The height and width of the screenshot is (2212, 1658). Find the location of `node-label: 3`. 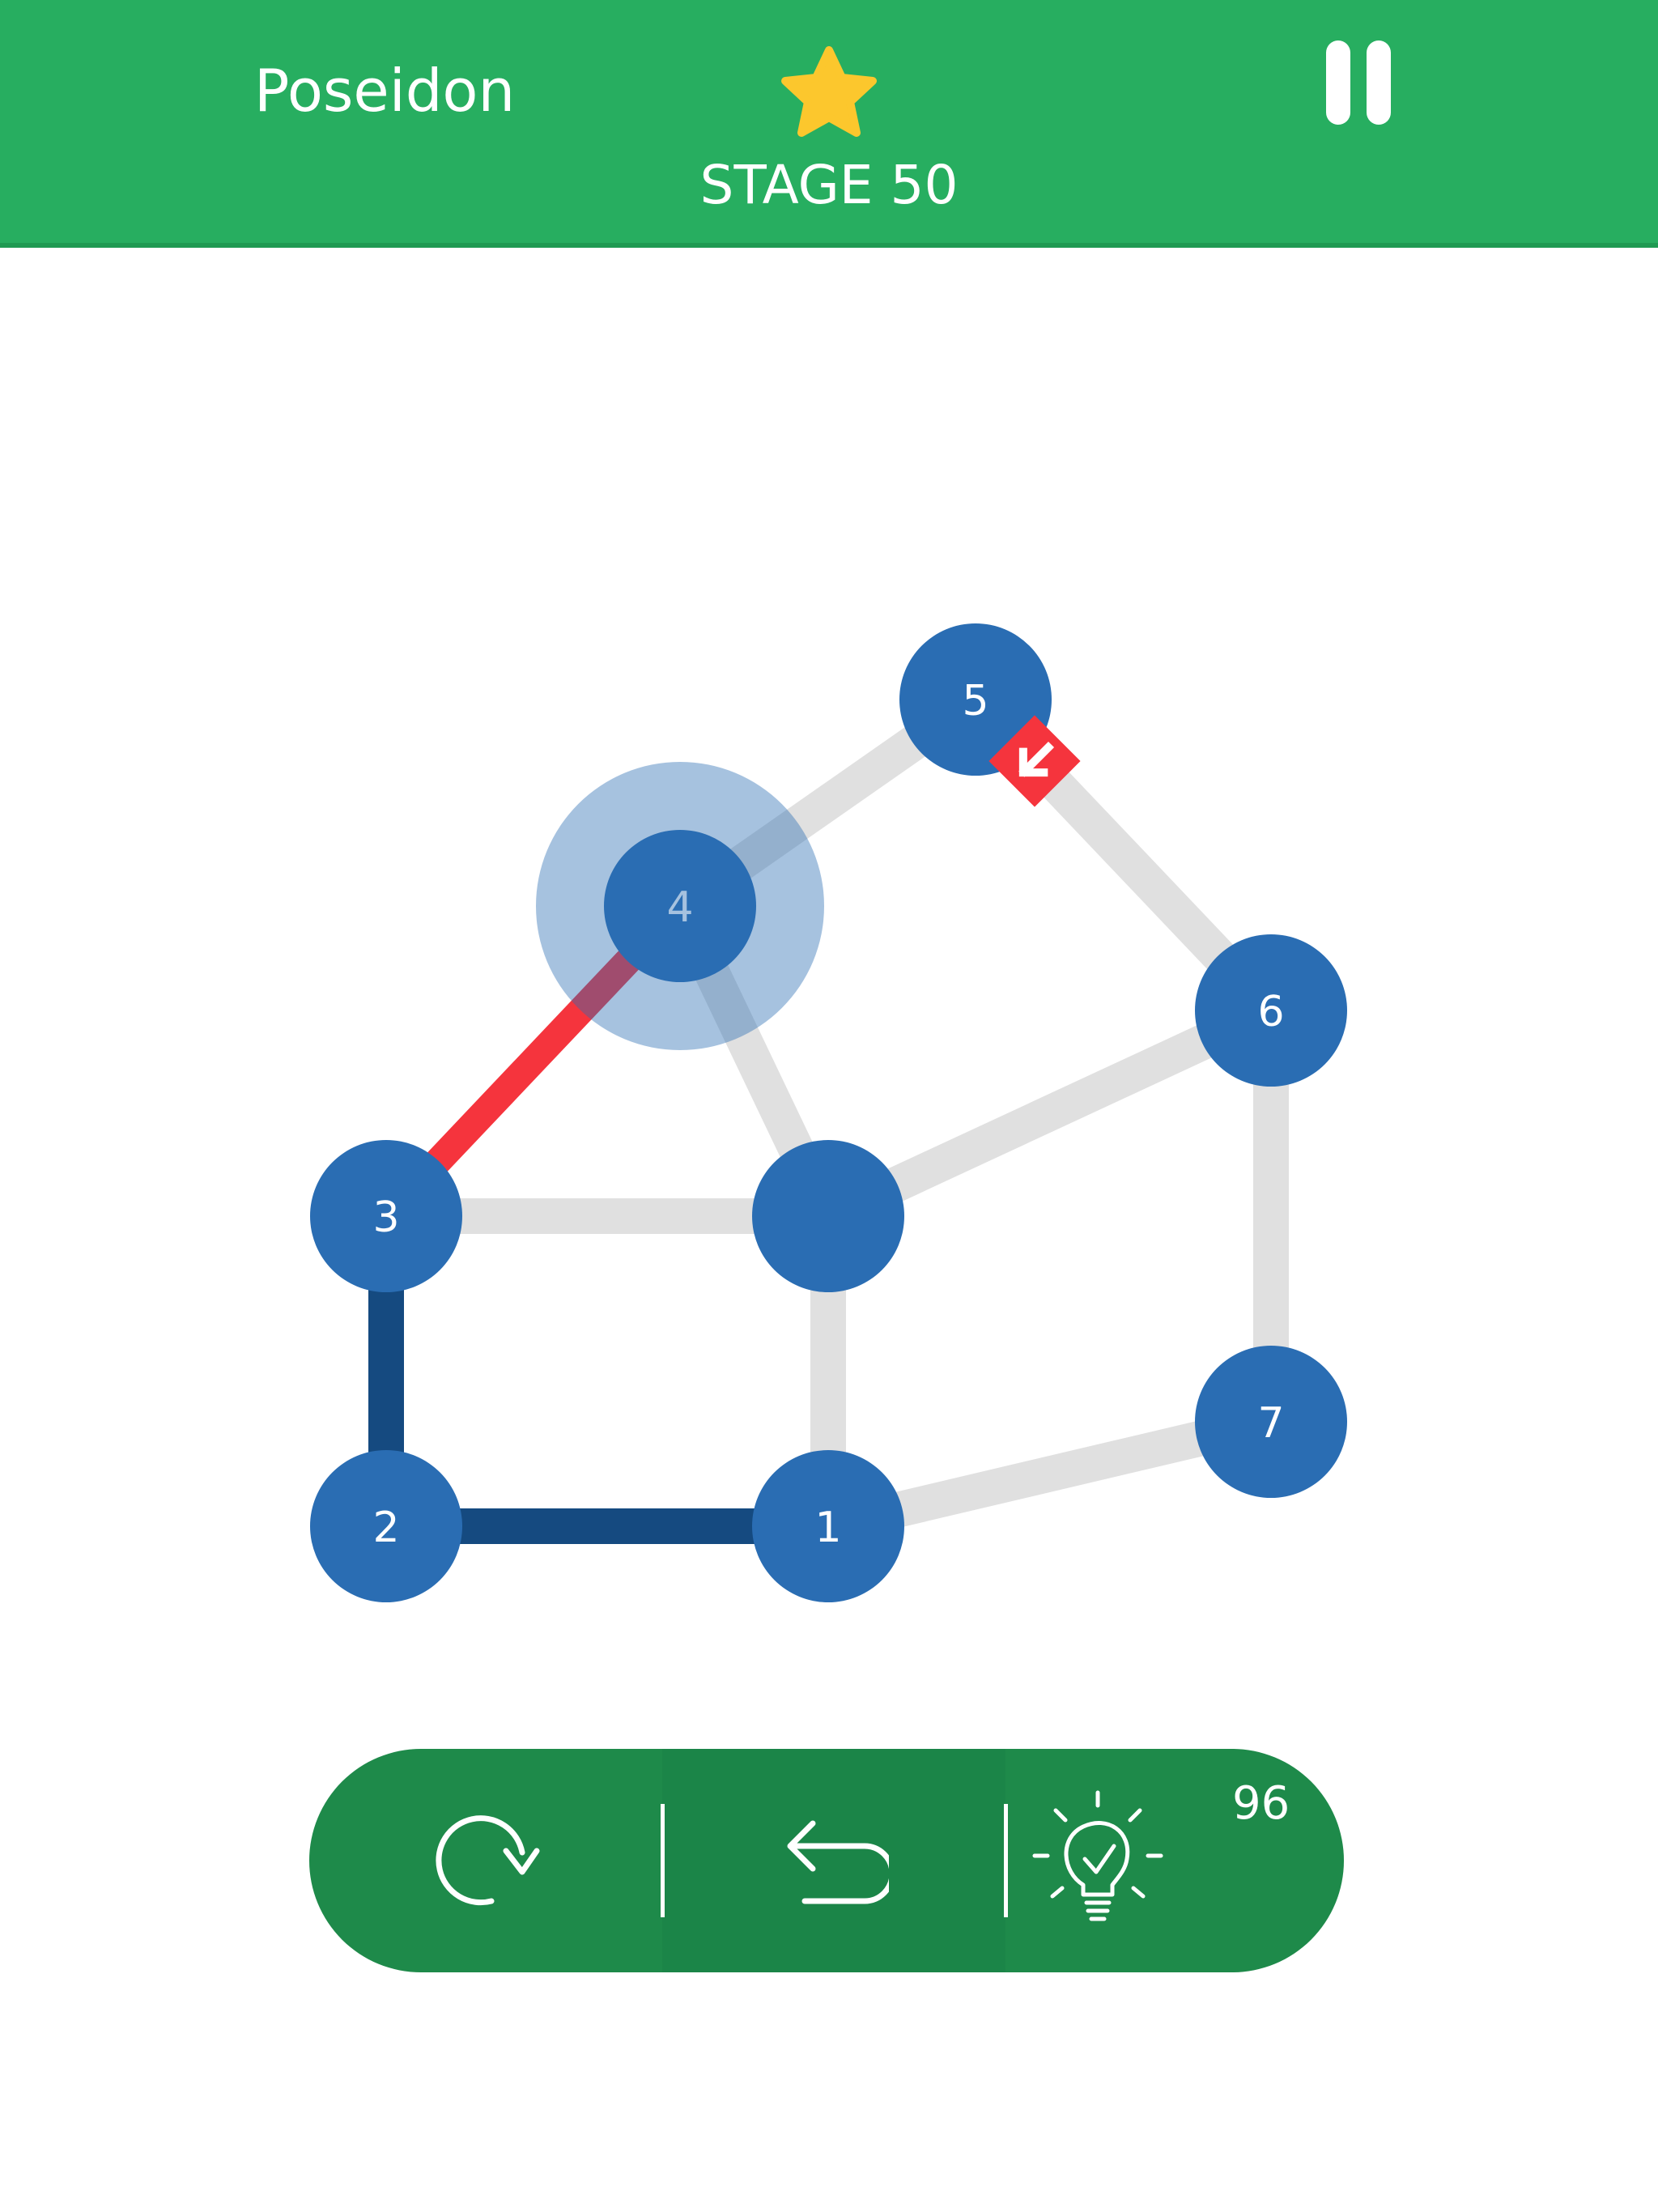

node-label: 3 is located at coordinates (385, 1218).